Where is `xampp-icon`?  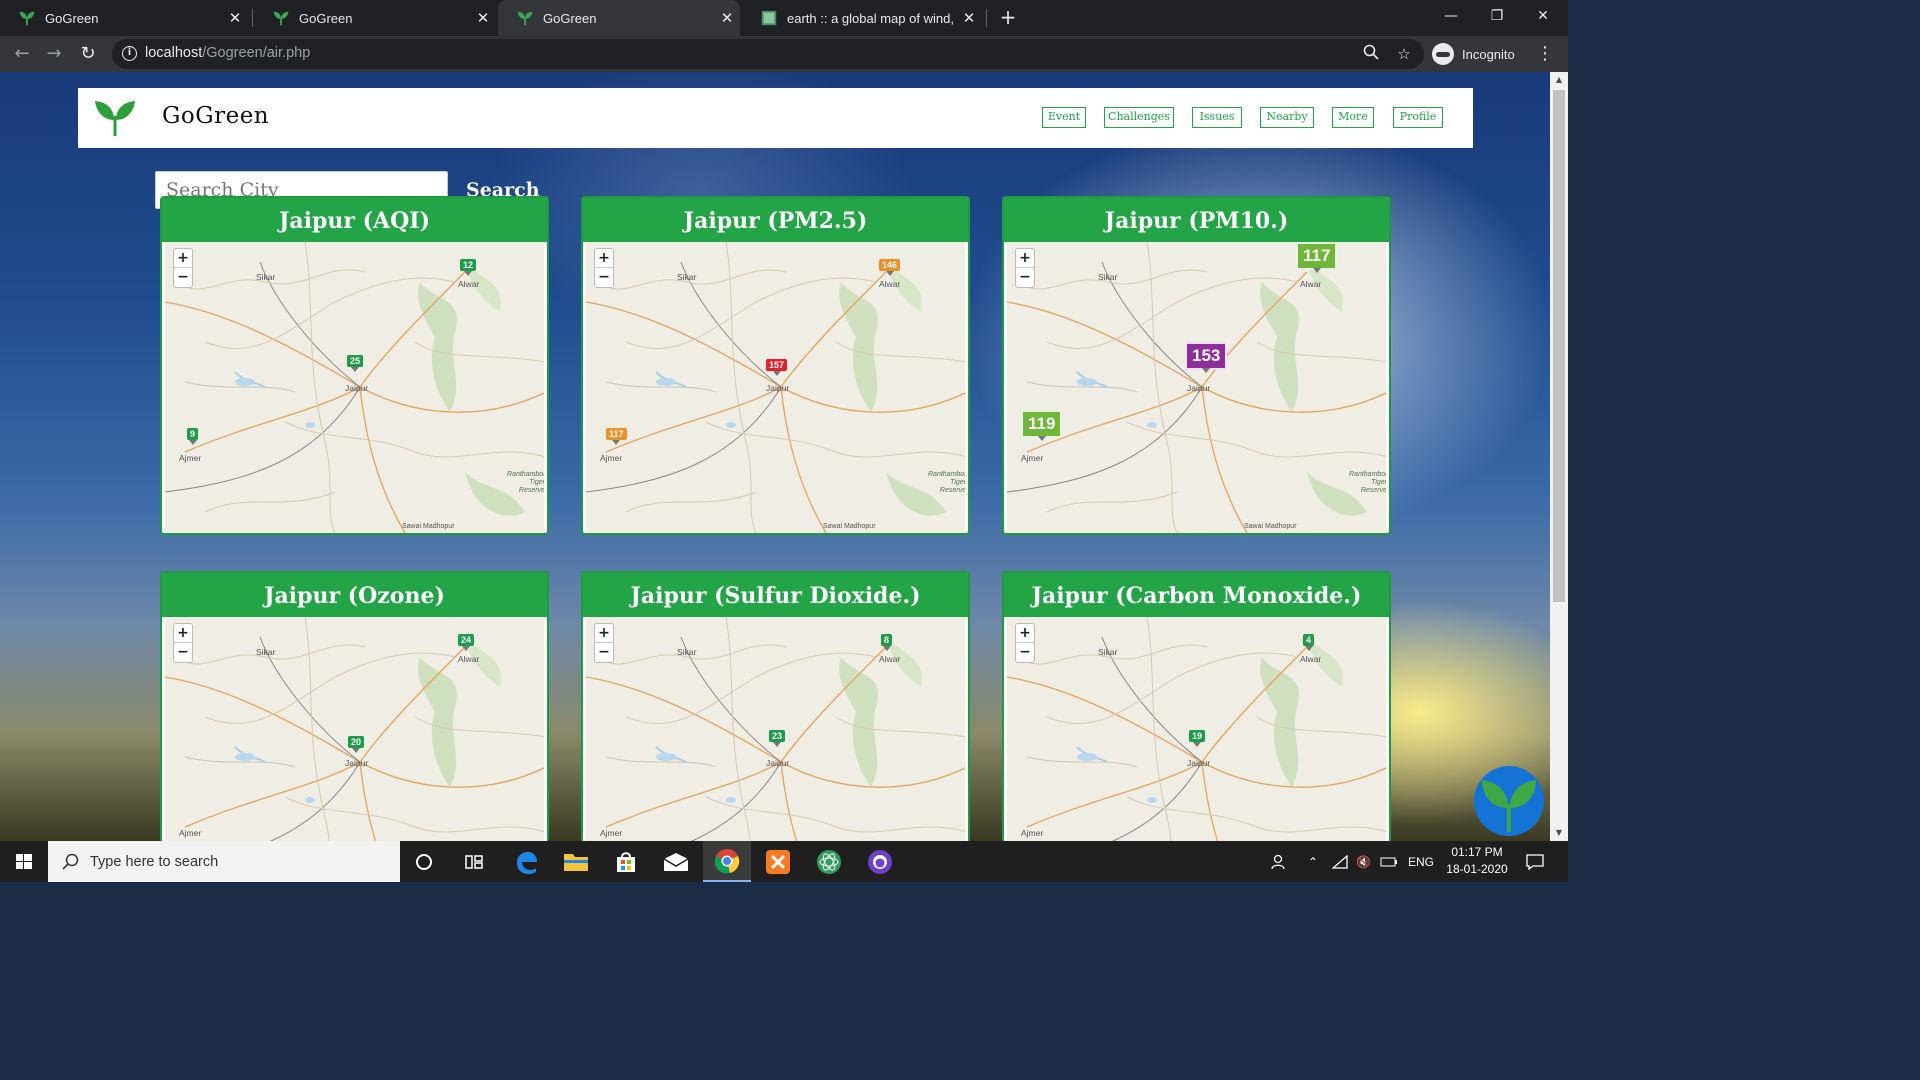
xampp-icon is located at coordinates (778, 861).